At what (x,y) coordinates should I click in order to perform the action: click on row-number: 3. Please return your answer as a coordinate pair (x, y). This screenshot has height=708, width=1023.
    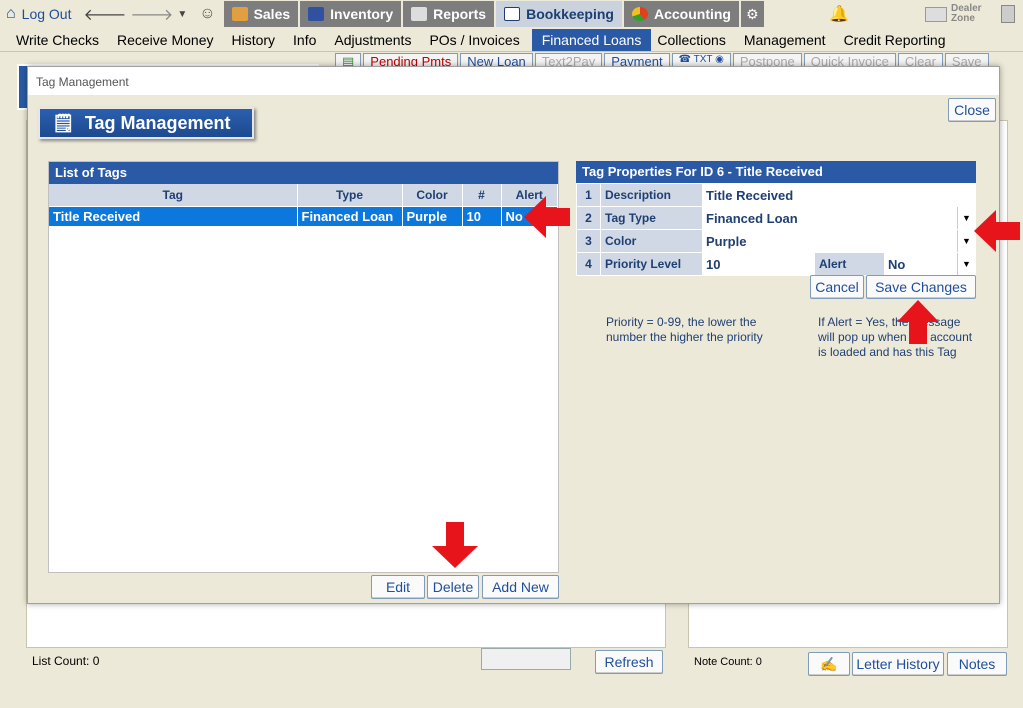
    Looking at the image, I should click on (588, 241).